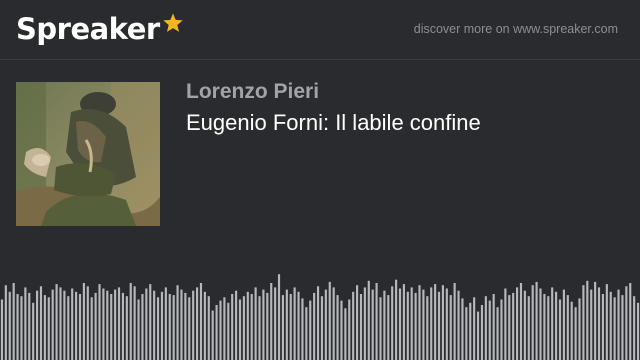 Image resolution: width=640 pixels, height=360 pixels. Describe the element at coordinates (333, 123) in the screenshot. I see `episode-title: Eugenio Forni: Il labile confine` at that location.